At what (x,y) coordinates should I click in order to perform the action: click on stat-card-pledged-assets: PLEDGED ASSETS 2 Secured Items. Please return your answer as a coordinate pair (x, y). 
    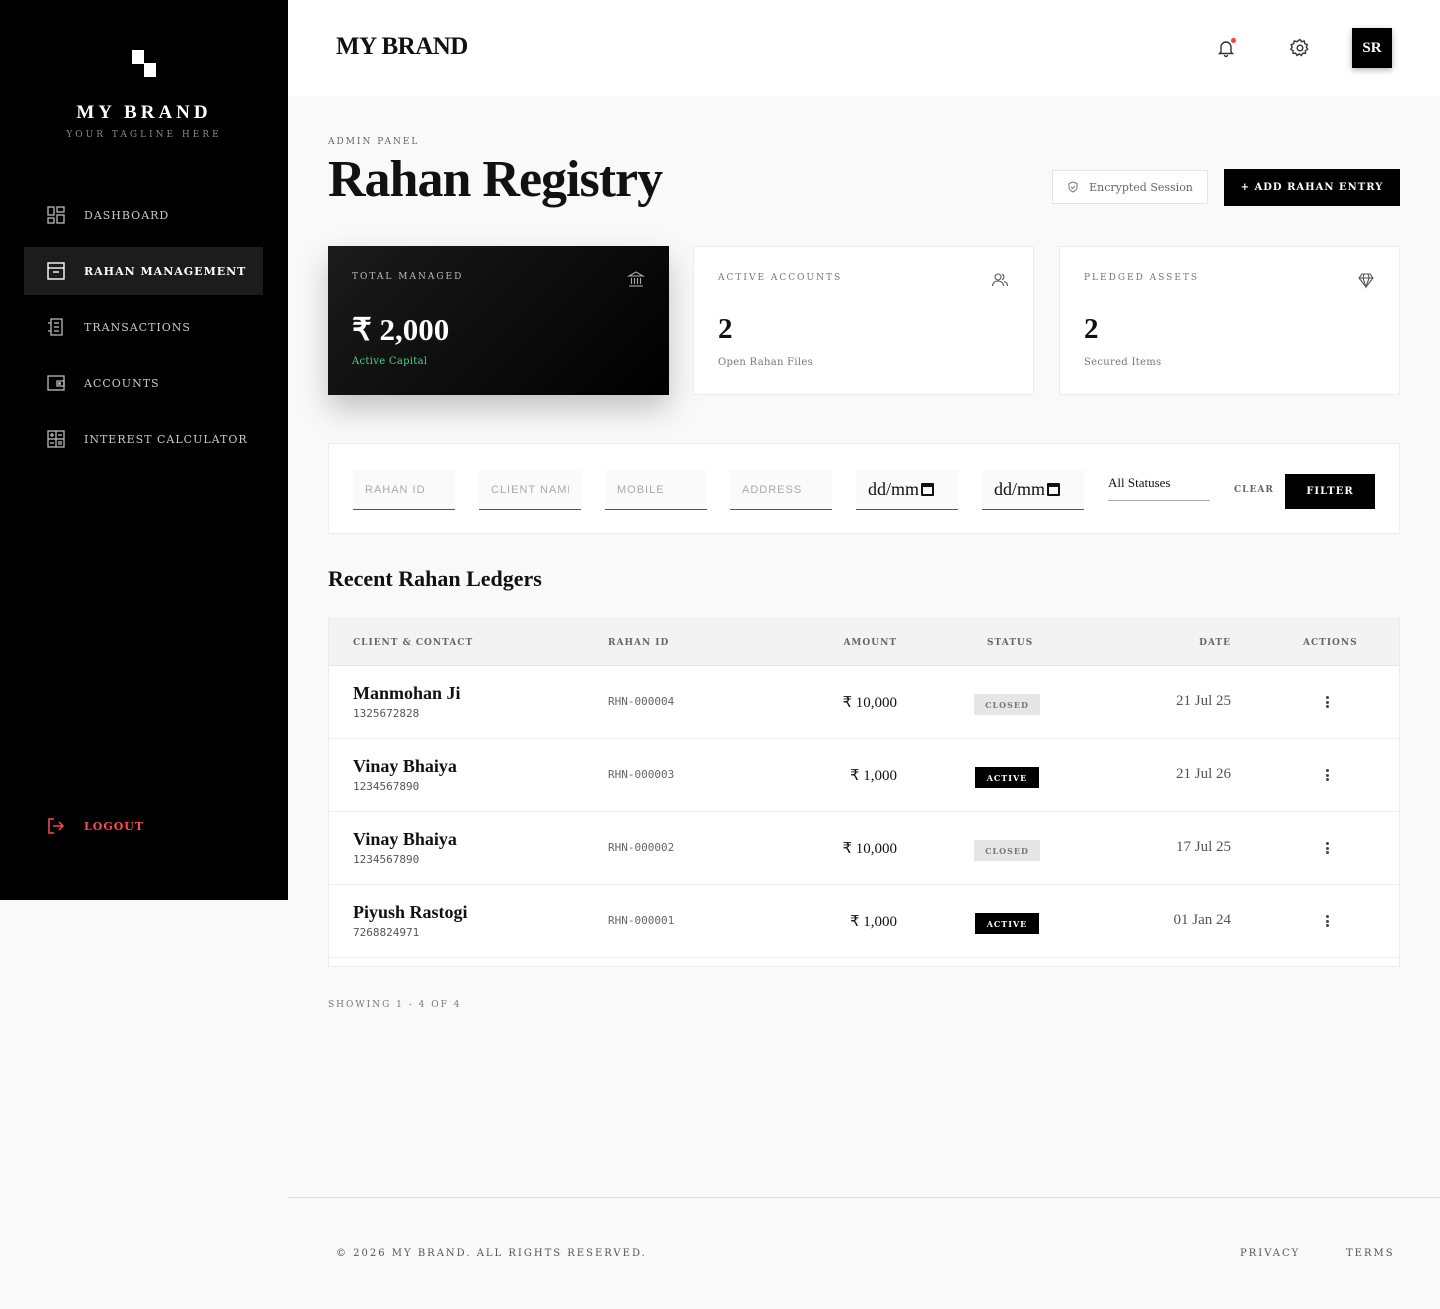
    Looking at the image, I should click on (1229, 320).